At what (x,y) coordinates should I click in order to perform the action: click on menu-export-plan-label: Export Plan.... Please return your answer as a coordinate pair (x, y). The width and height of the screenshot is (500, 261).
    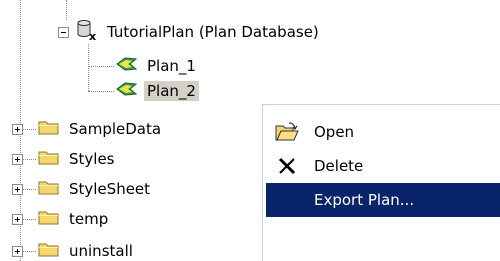
    Looking at the image, I should click on (364, 200).